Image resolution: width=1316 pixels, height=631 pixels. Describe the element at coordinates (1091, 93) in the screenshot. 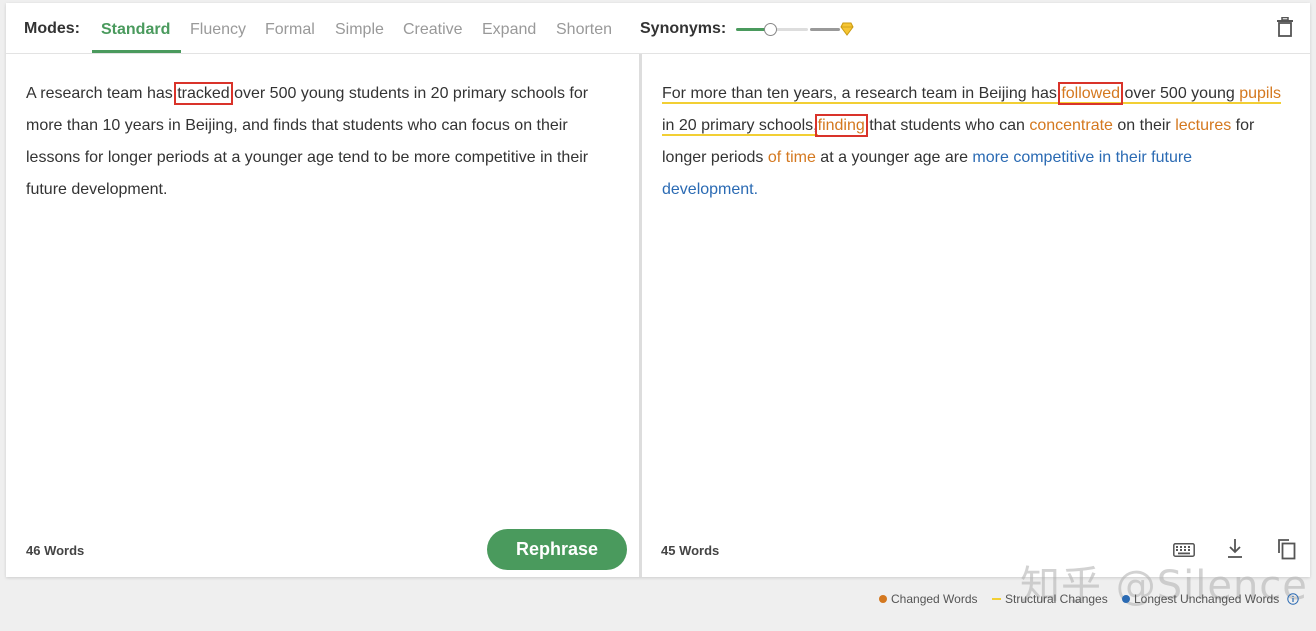

I see `changed-word-followed: followed` at that location.